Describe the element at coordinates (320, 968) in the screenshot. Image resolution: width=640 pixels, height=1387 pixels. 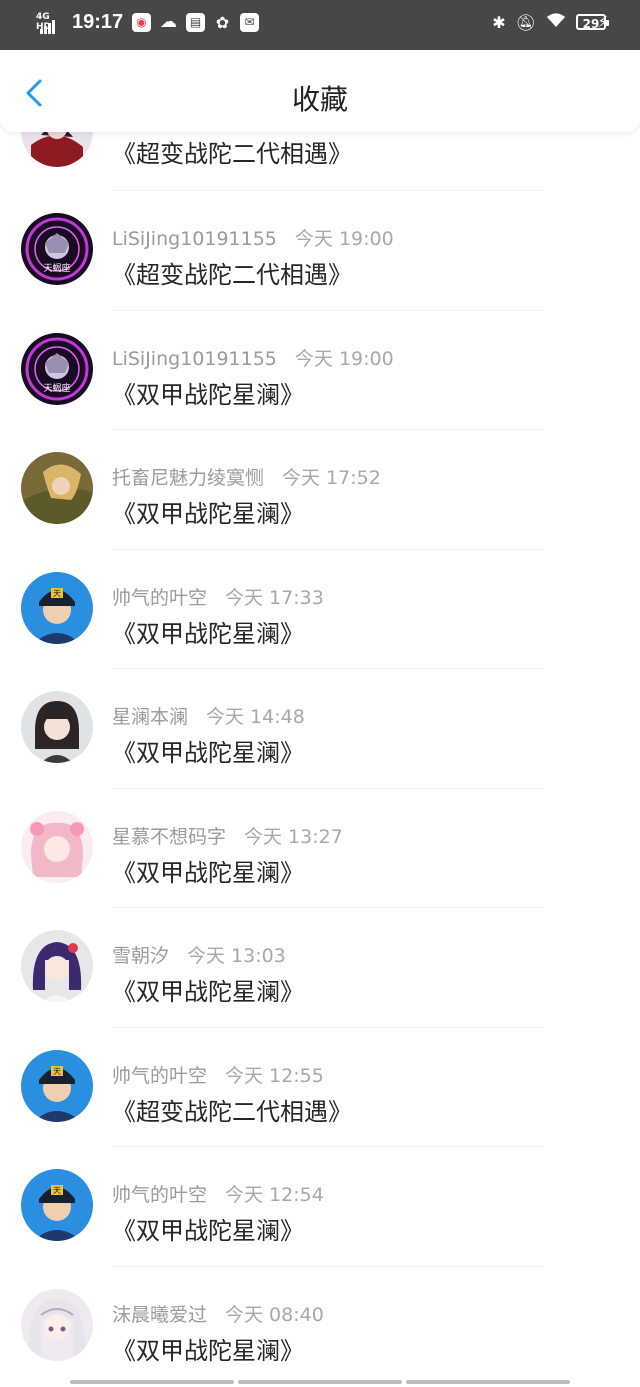
I see `list-item: 雪朝汐 今天 13:03 《双甲战陀星澜》` at that location.